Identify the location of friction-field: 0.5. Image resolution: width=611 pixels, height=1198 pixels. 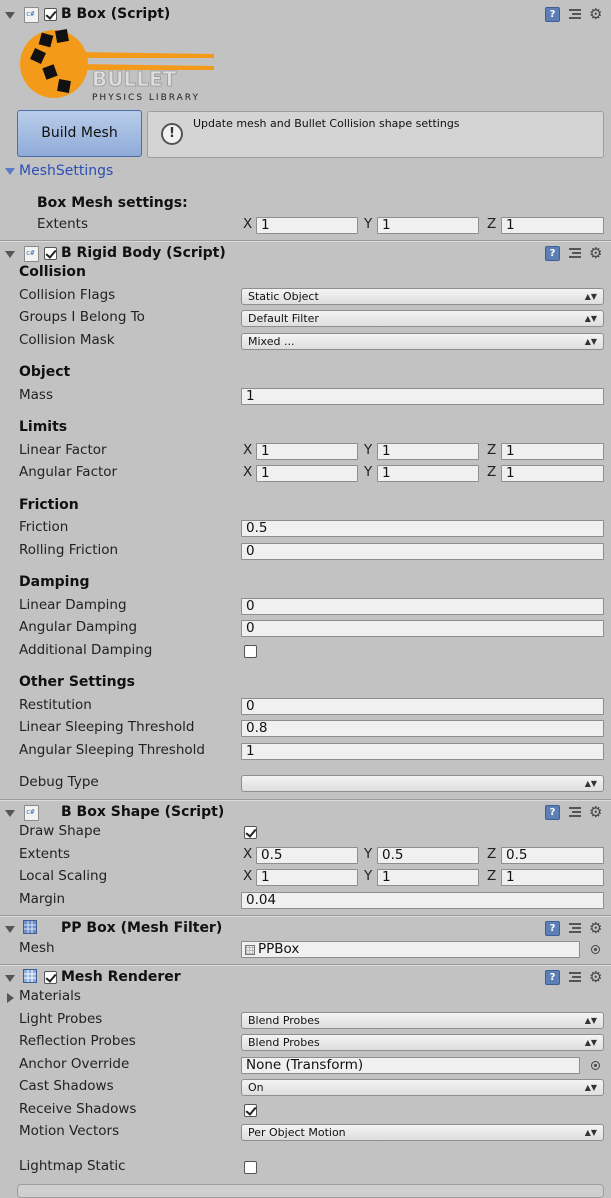
(422, 528).